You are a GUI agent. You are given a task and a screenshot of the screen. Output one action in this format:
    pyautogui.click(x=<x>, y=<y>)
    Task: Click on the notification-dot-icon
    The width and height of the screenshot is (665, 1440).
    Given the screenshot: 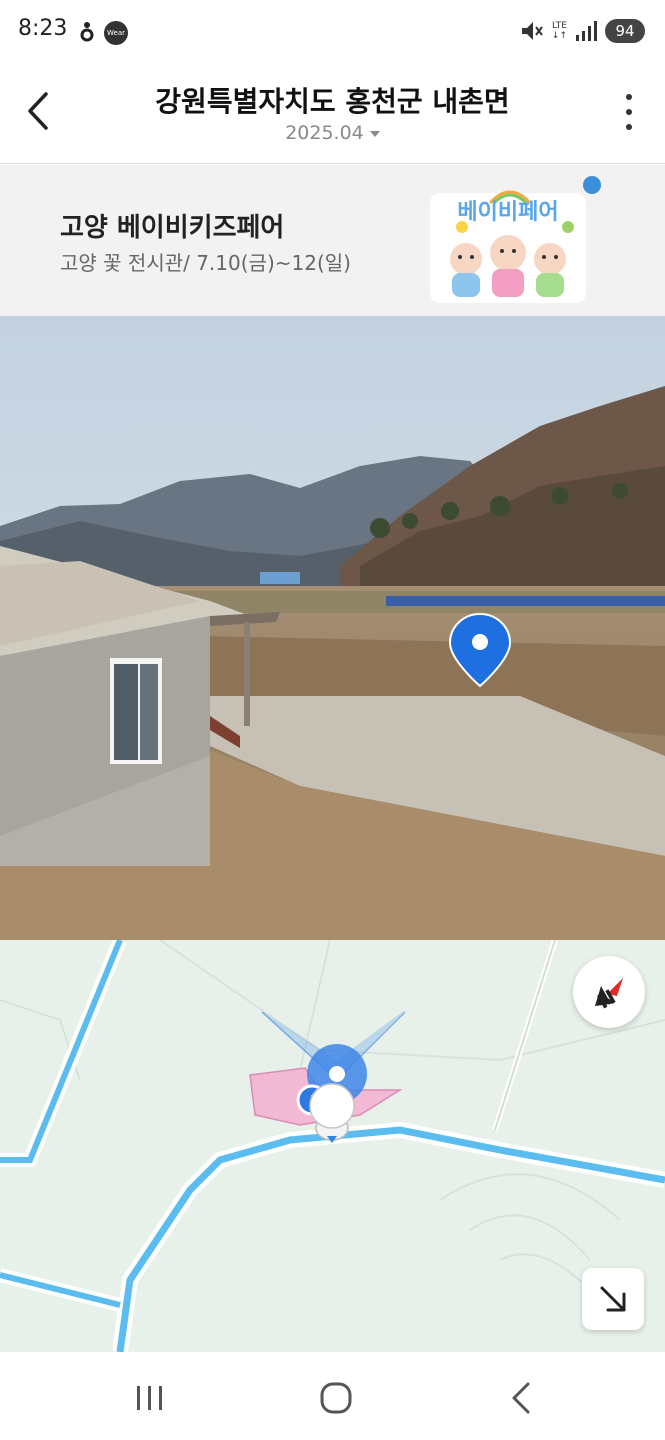 What is the action you would take?
    pyautogui.click(x=87, y=32)
    